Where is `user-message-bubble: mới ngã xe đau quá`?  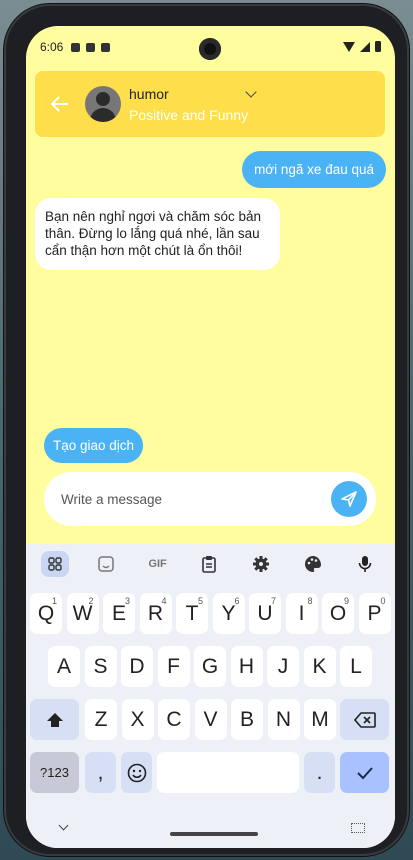 user-message-bubble: mới ngã xe đau quá is located at coordinates (314, 169).